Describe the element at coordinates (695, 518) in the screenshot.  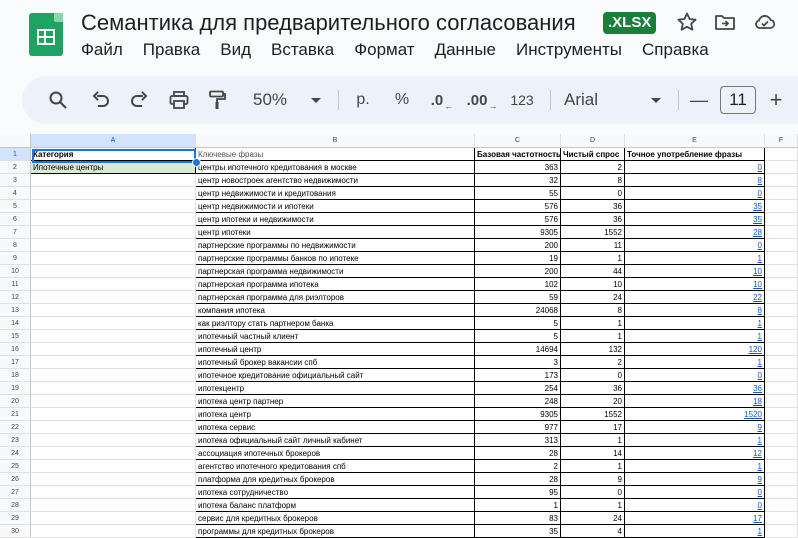
I see `cell-exact-usage-link: 17` at that location.